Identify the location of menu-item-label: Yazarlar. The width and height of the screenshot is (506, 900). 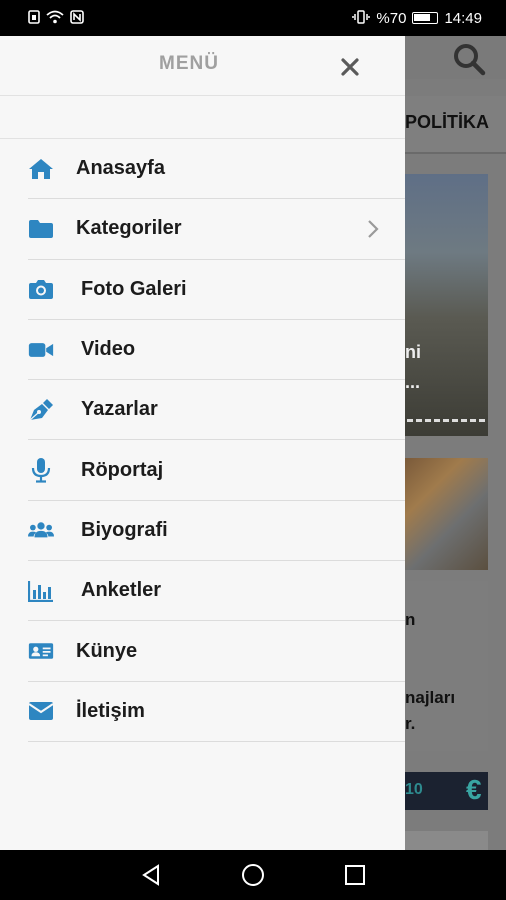
(119, 409).